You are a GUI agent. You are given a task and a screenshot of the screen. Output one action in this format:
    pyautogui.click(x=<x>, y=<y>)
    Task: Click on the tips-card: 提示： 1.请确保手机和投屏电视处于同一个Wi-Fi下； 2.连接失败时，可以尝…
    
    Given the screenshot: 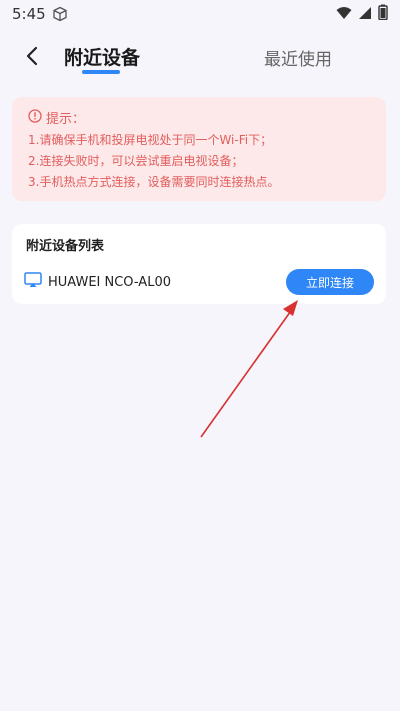 What is the action you would take?
    pyautogui.click(x=199, y=149)
    